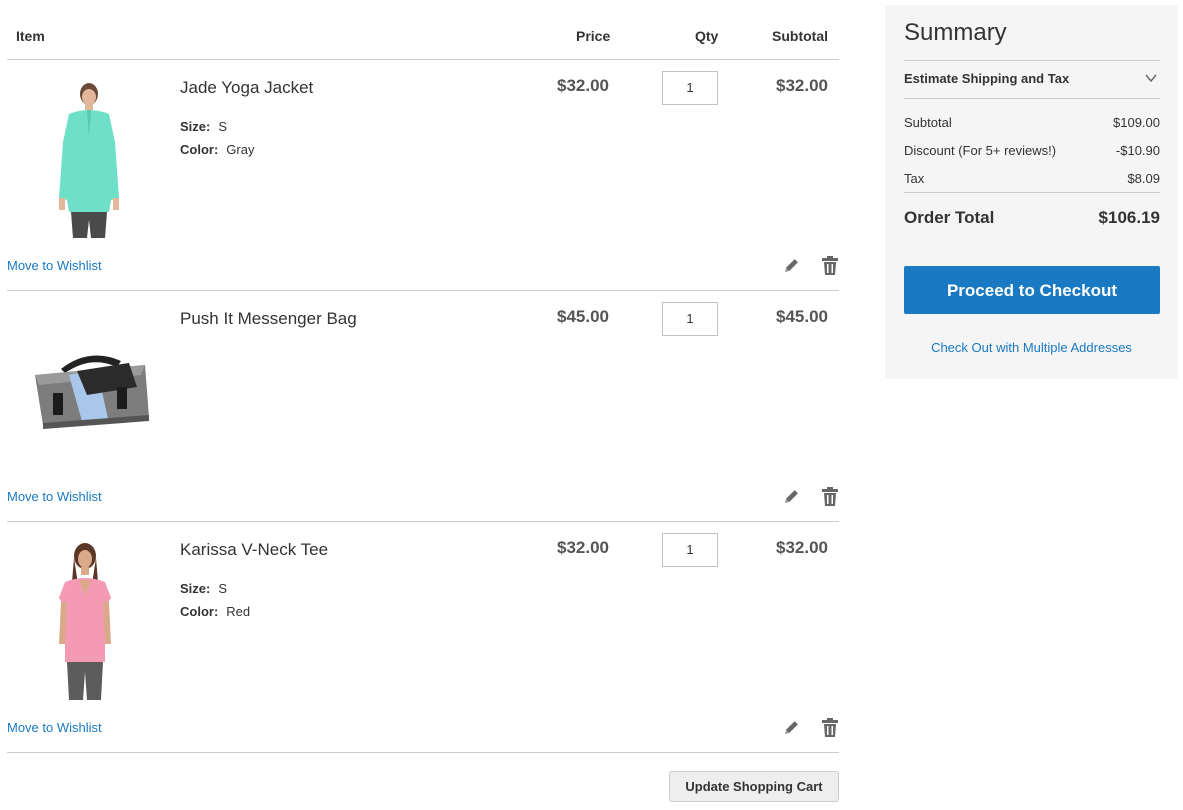 The width and height of the screenshot is (1183, 810). I want to click on product-name: Karissa V-Neck Tee, so click(254, 550).